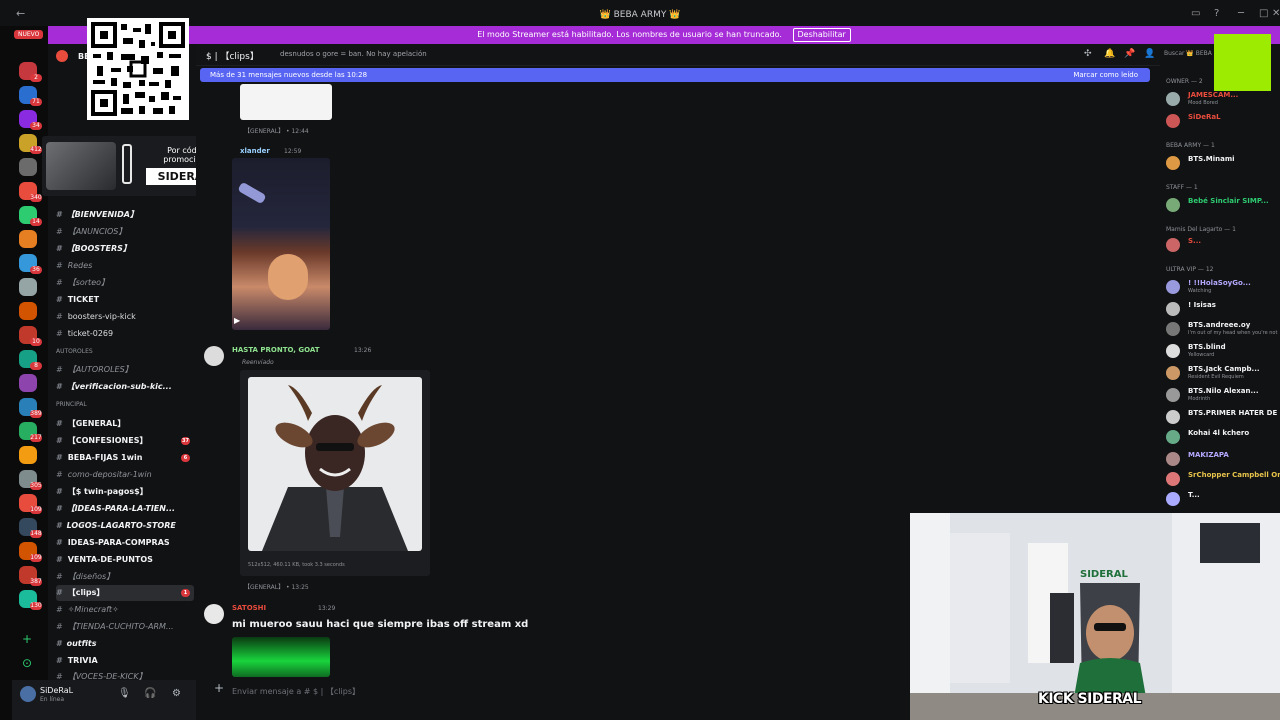  What do you see at coordinates (27, 639) in the screenshot?
I see `add-server-icon: +` at bounding box center [27, 639].